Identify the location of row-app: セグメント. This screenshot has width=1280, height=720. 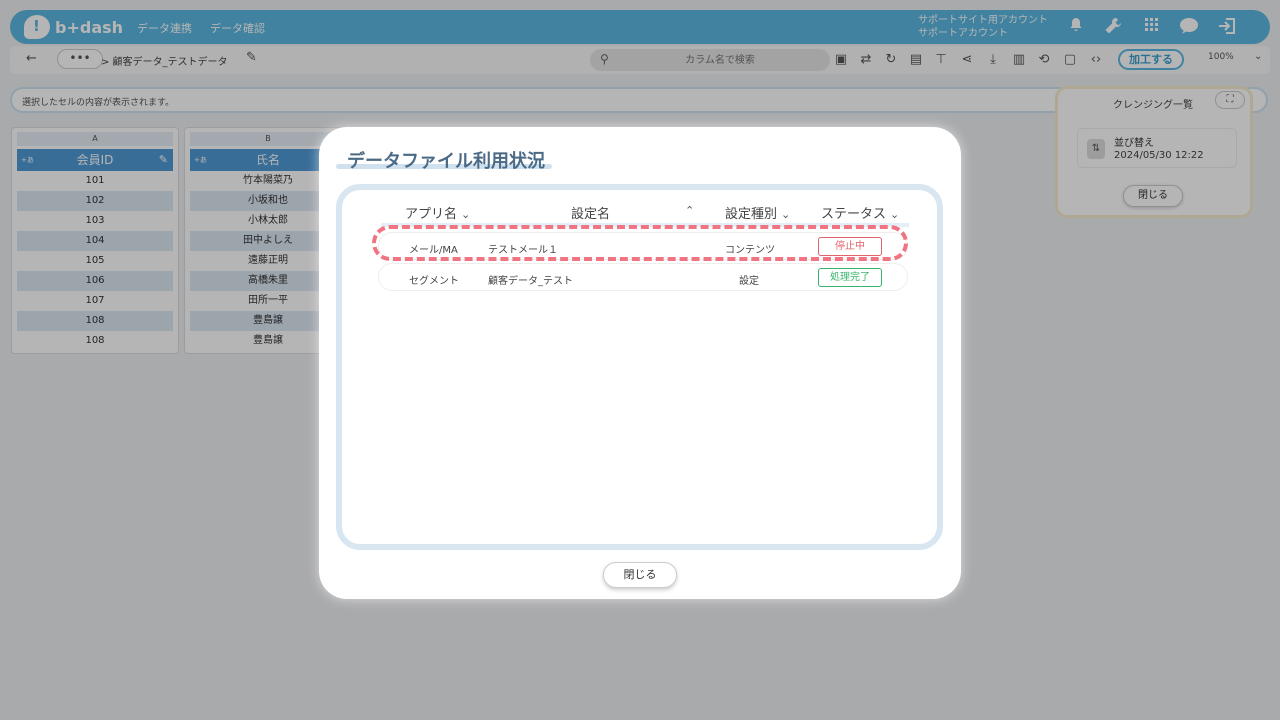
(434, 281).